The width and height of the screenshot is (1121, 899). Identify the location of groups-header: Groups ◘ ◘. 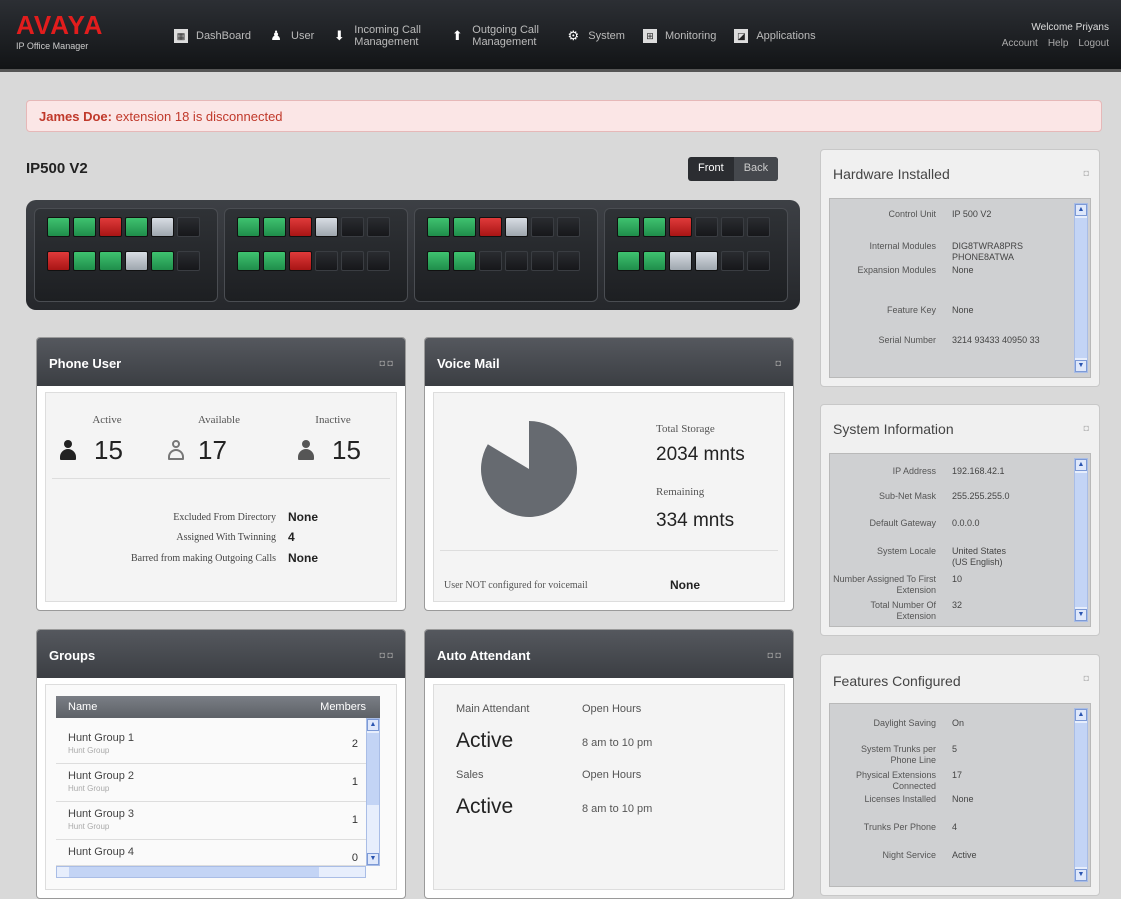
(221, 654).